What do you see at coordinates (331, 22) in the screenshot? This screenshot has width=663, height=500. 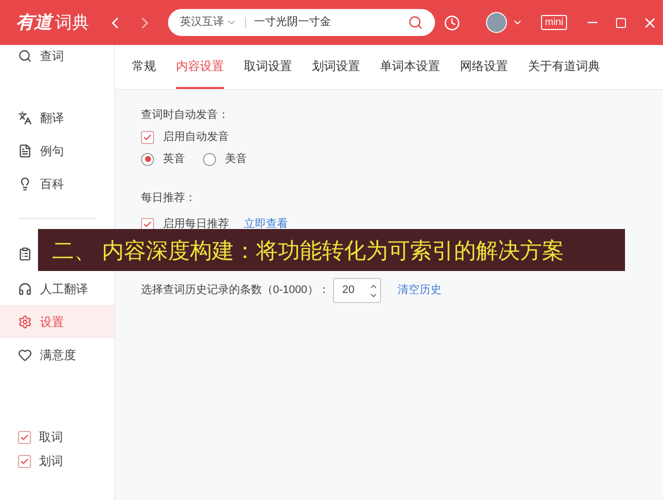 I see `search-input: 一寸光阴一寸金` at bounding box center [331, 22].